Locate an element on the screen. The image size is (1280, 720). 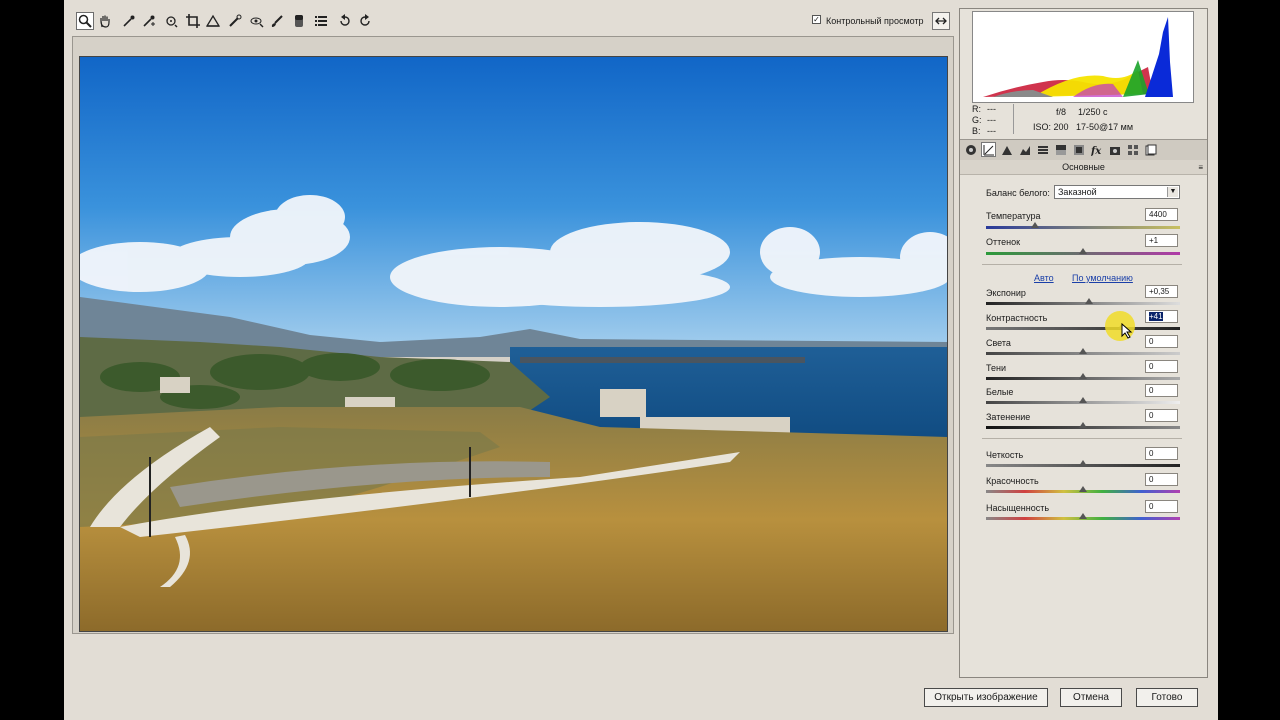
tab-basic is located at coordinates (988, 149).